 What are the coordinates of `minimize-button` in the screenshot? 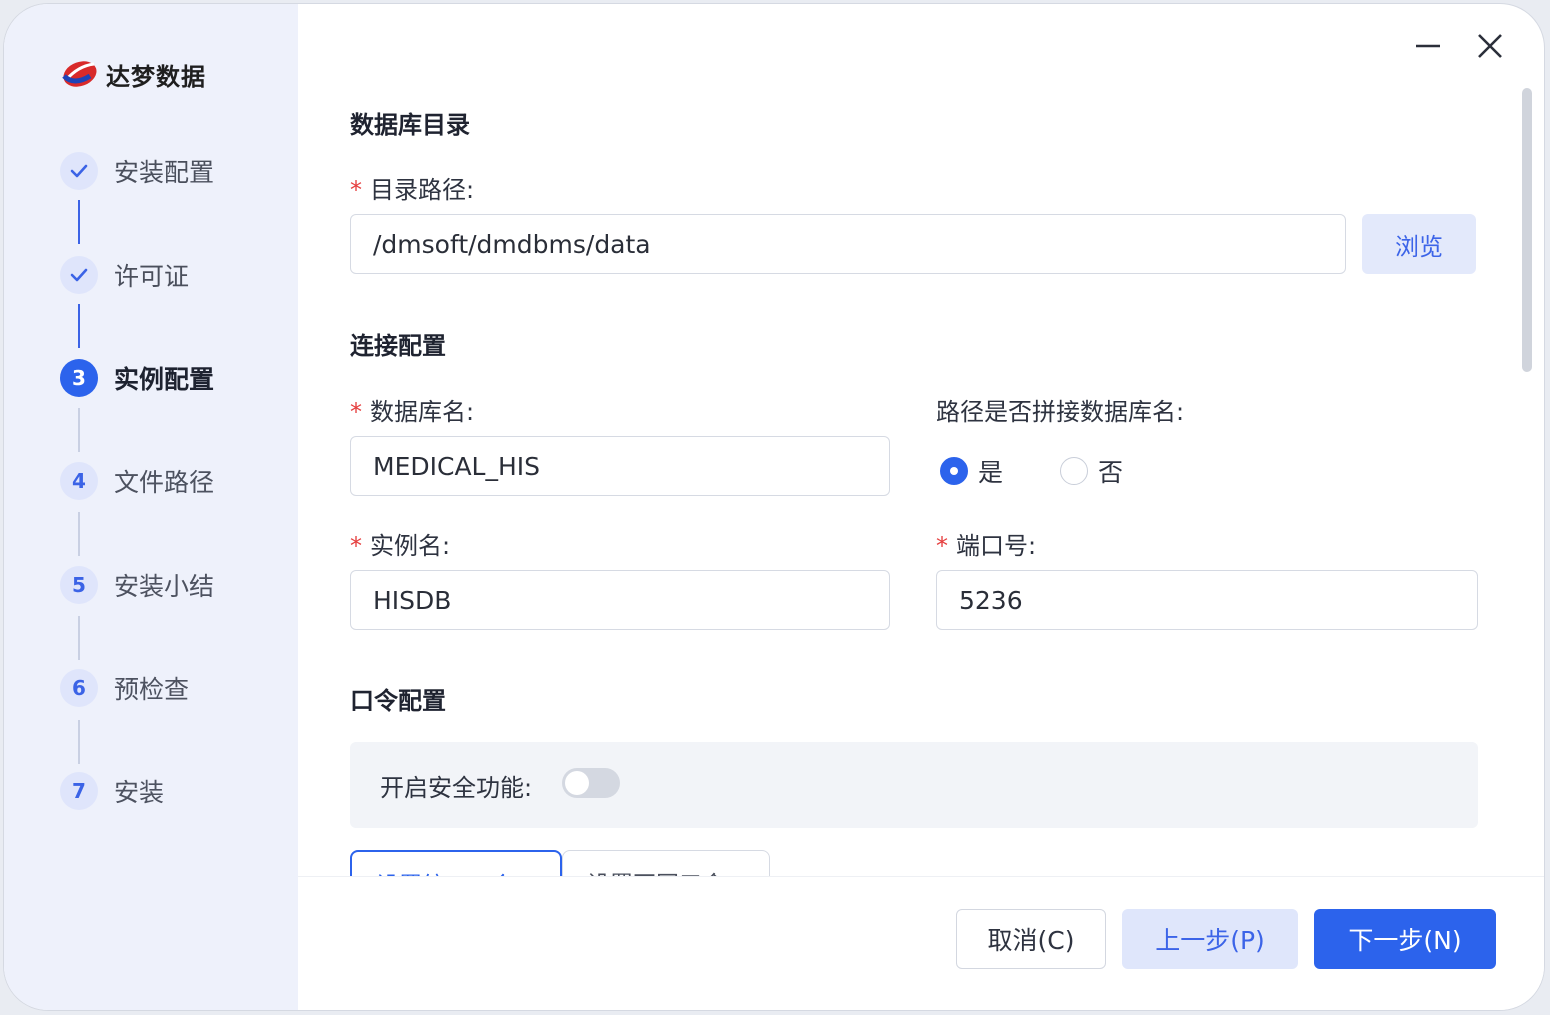 It's located at (1428, 46).